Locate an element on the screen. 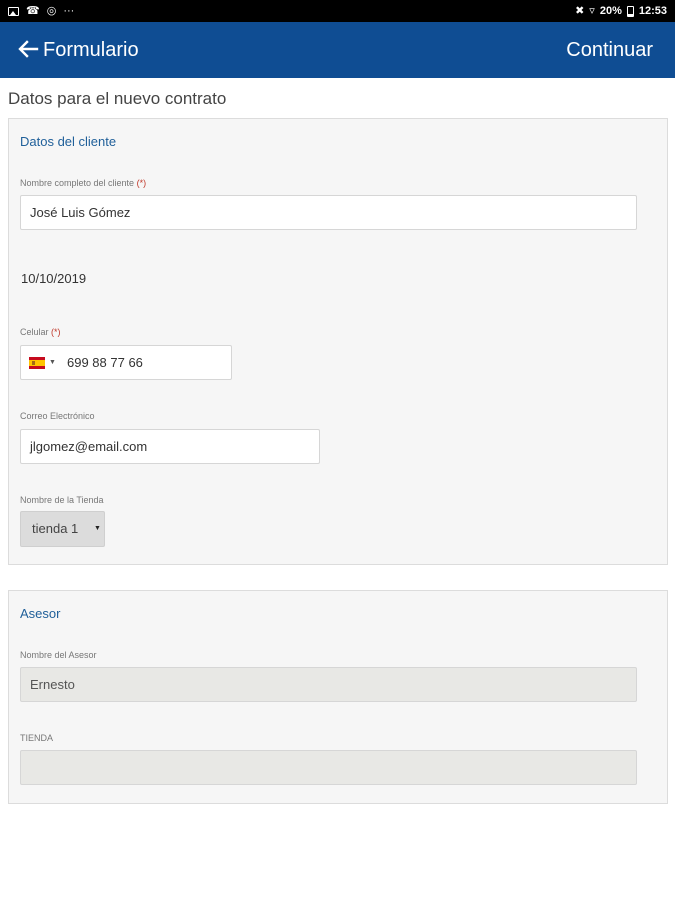  store-selected-value: tienda 1 is located at coordinates (55, 528).